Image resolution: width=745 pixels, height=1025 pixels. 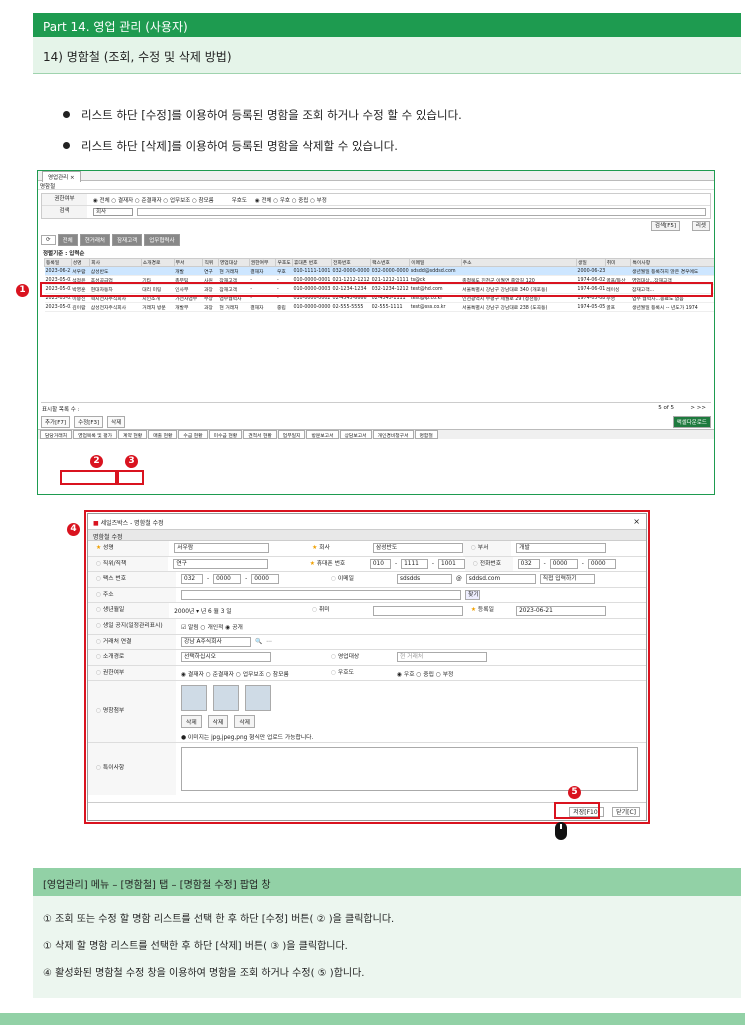 What do you see at coordinates (131, 461) in the screenshot?
I see `marker-3: 3` at bounding box center [131, 461].